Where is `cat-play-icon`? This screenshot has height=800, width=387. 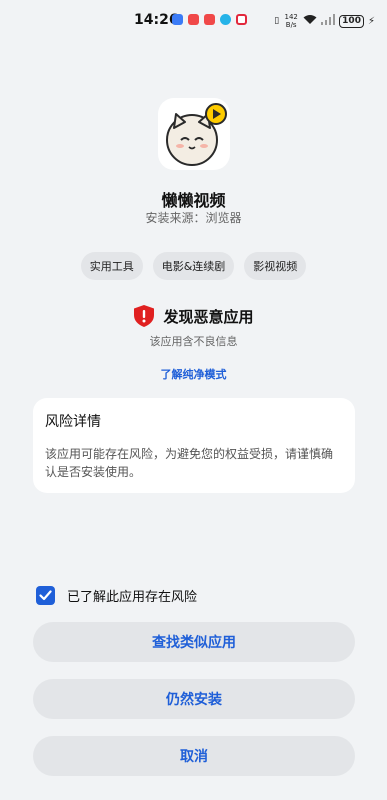 cat-play-icon is located at coordinates (196, 134).